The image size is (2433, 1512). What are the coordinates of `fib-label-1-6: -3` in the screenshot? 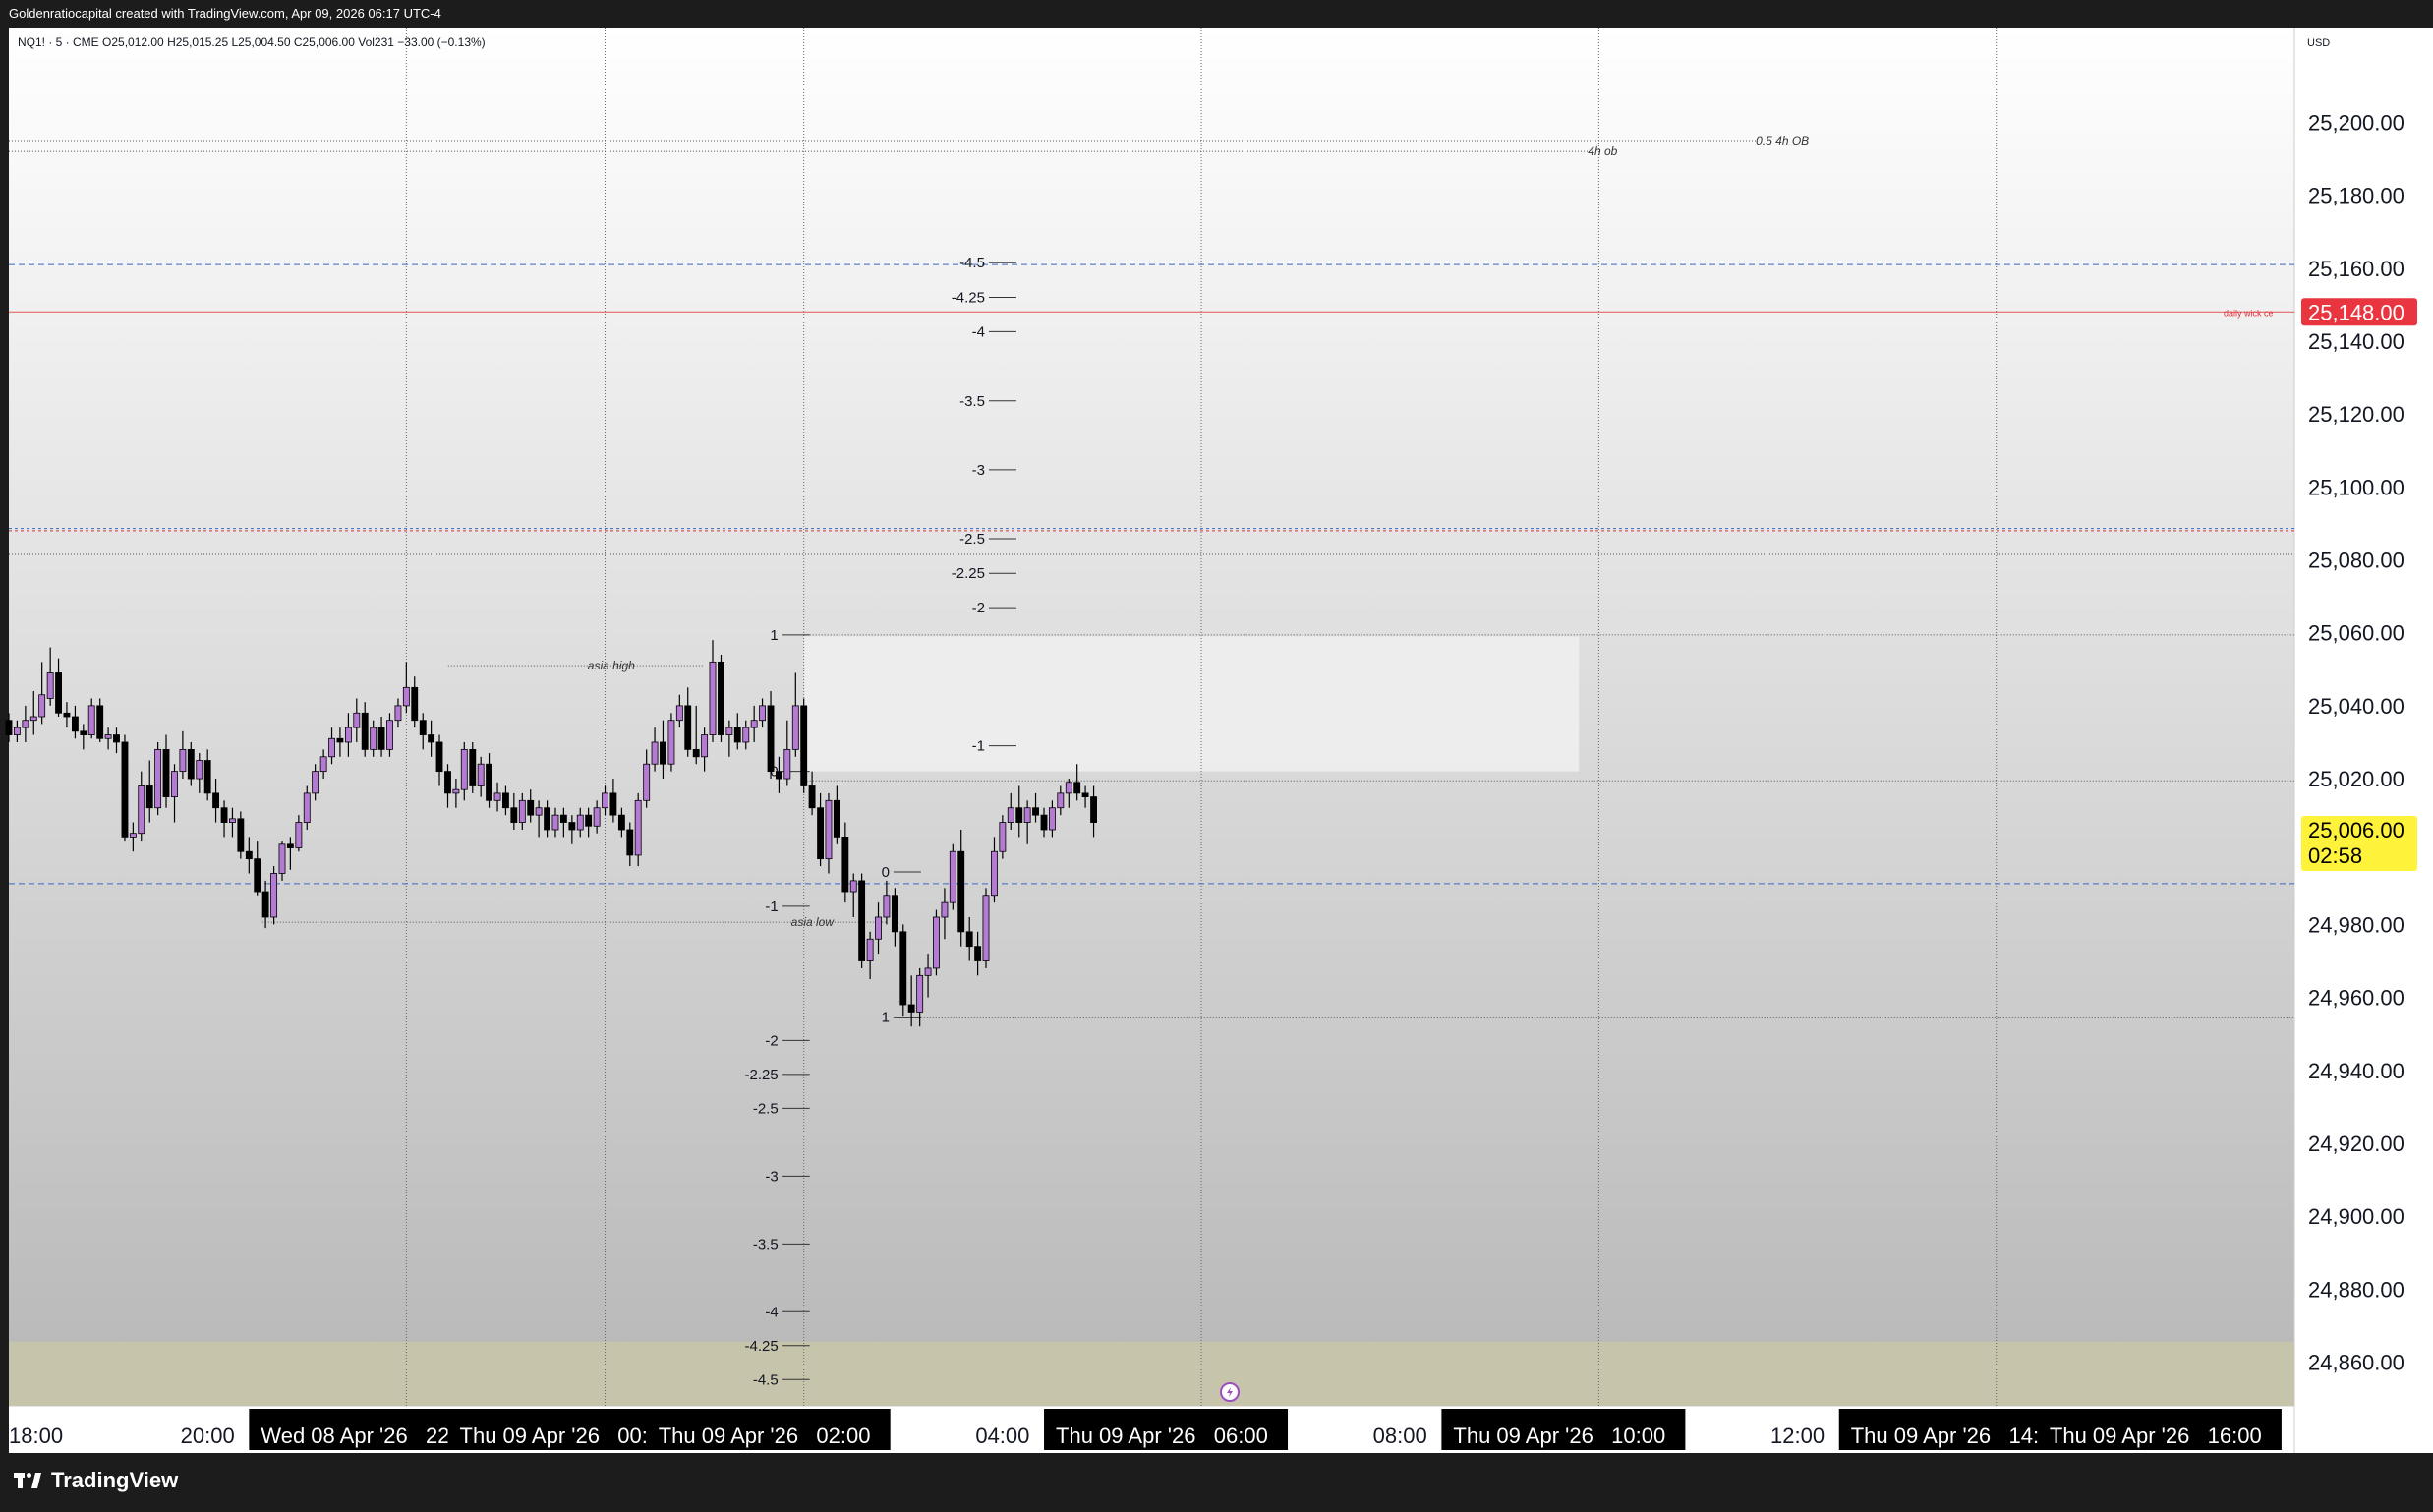 It's located at (771, 1176).